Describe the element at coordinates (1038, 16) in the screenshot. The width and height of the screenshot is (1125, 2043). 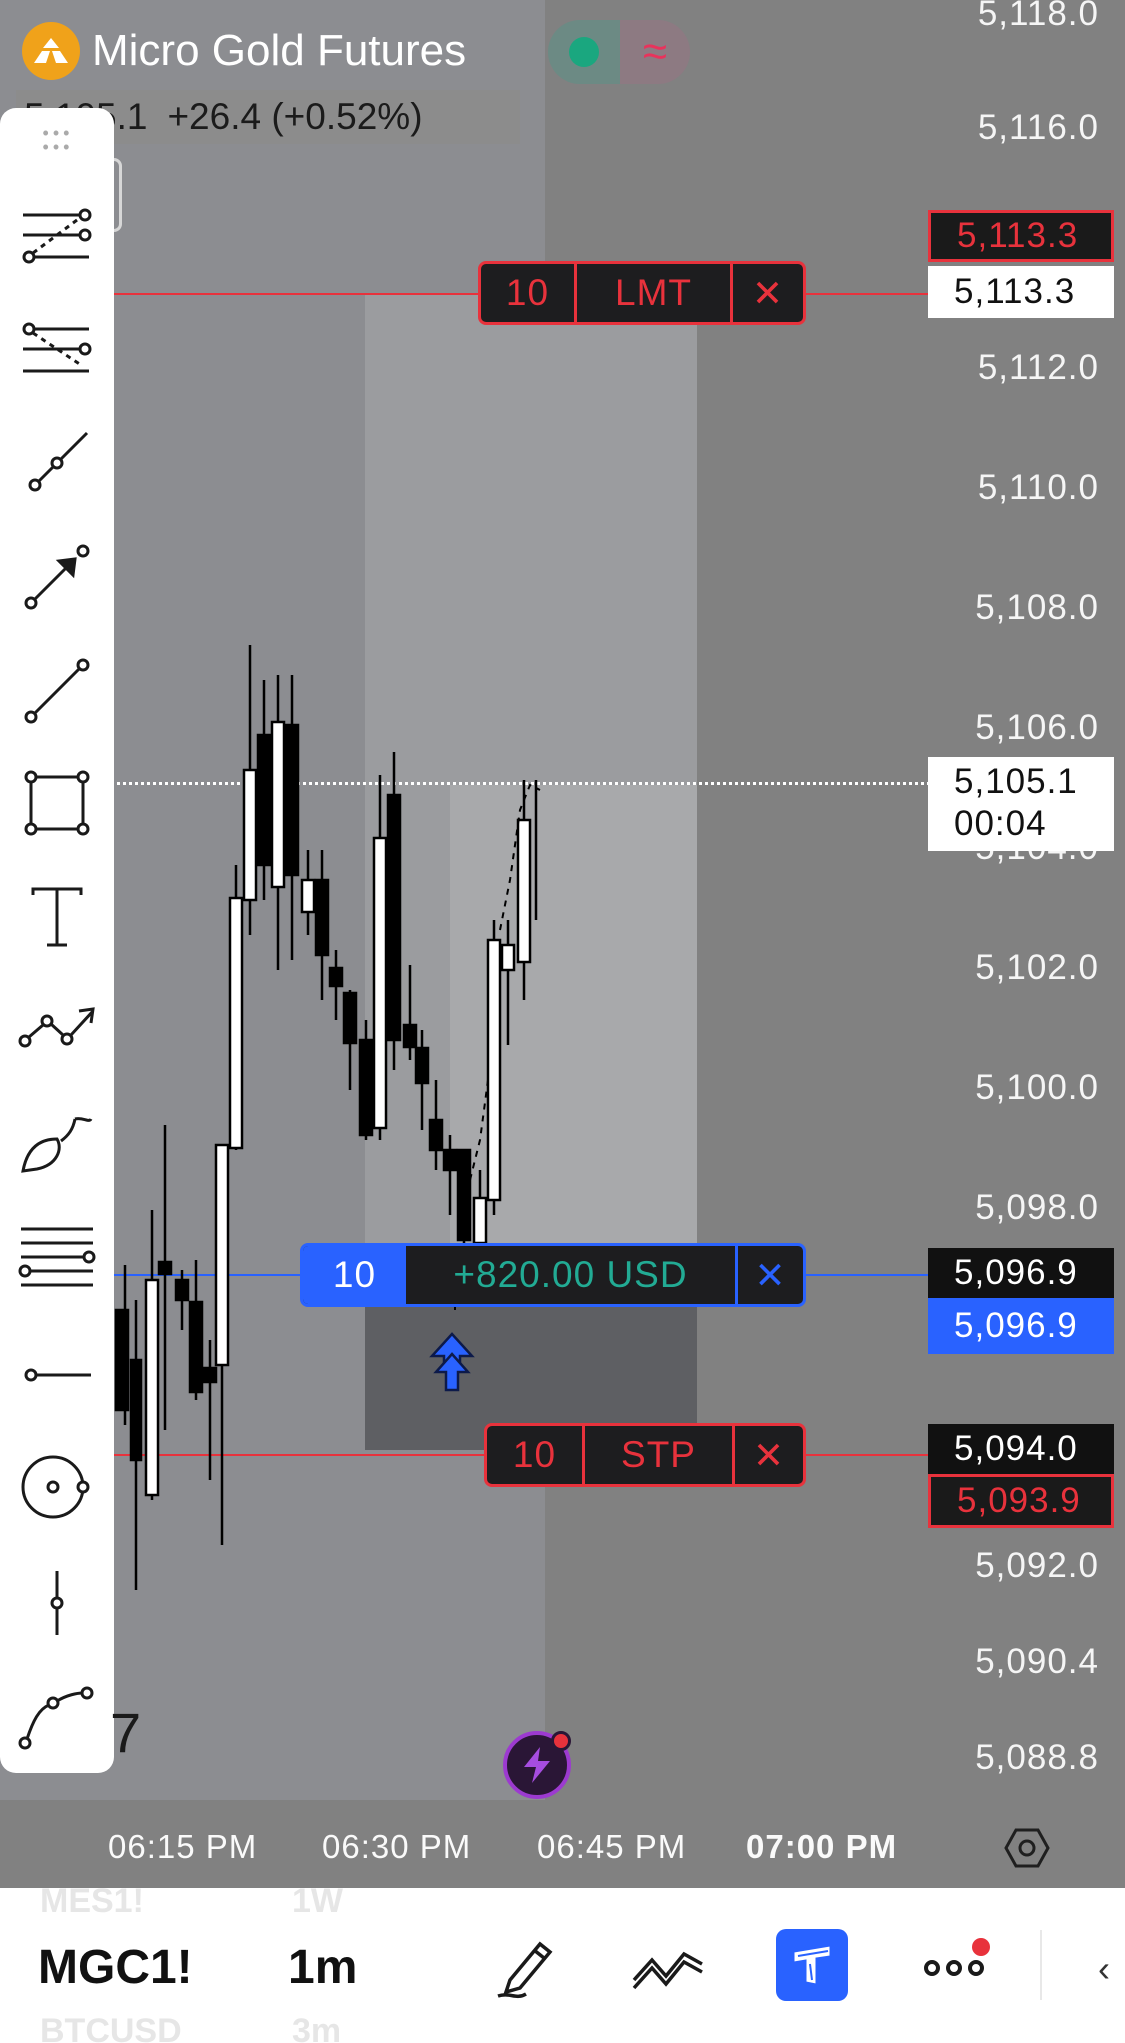
I see `price-tick: 5,118.0` at that location.